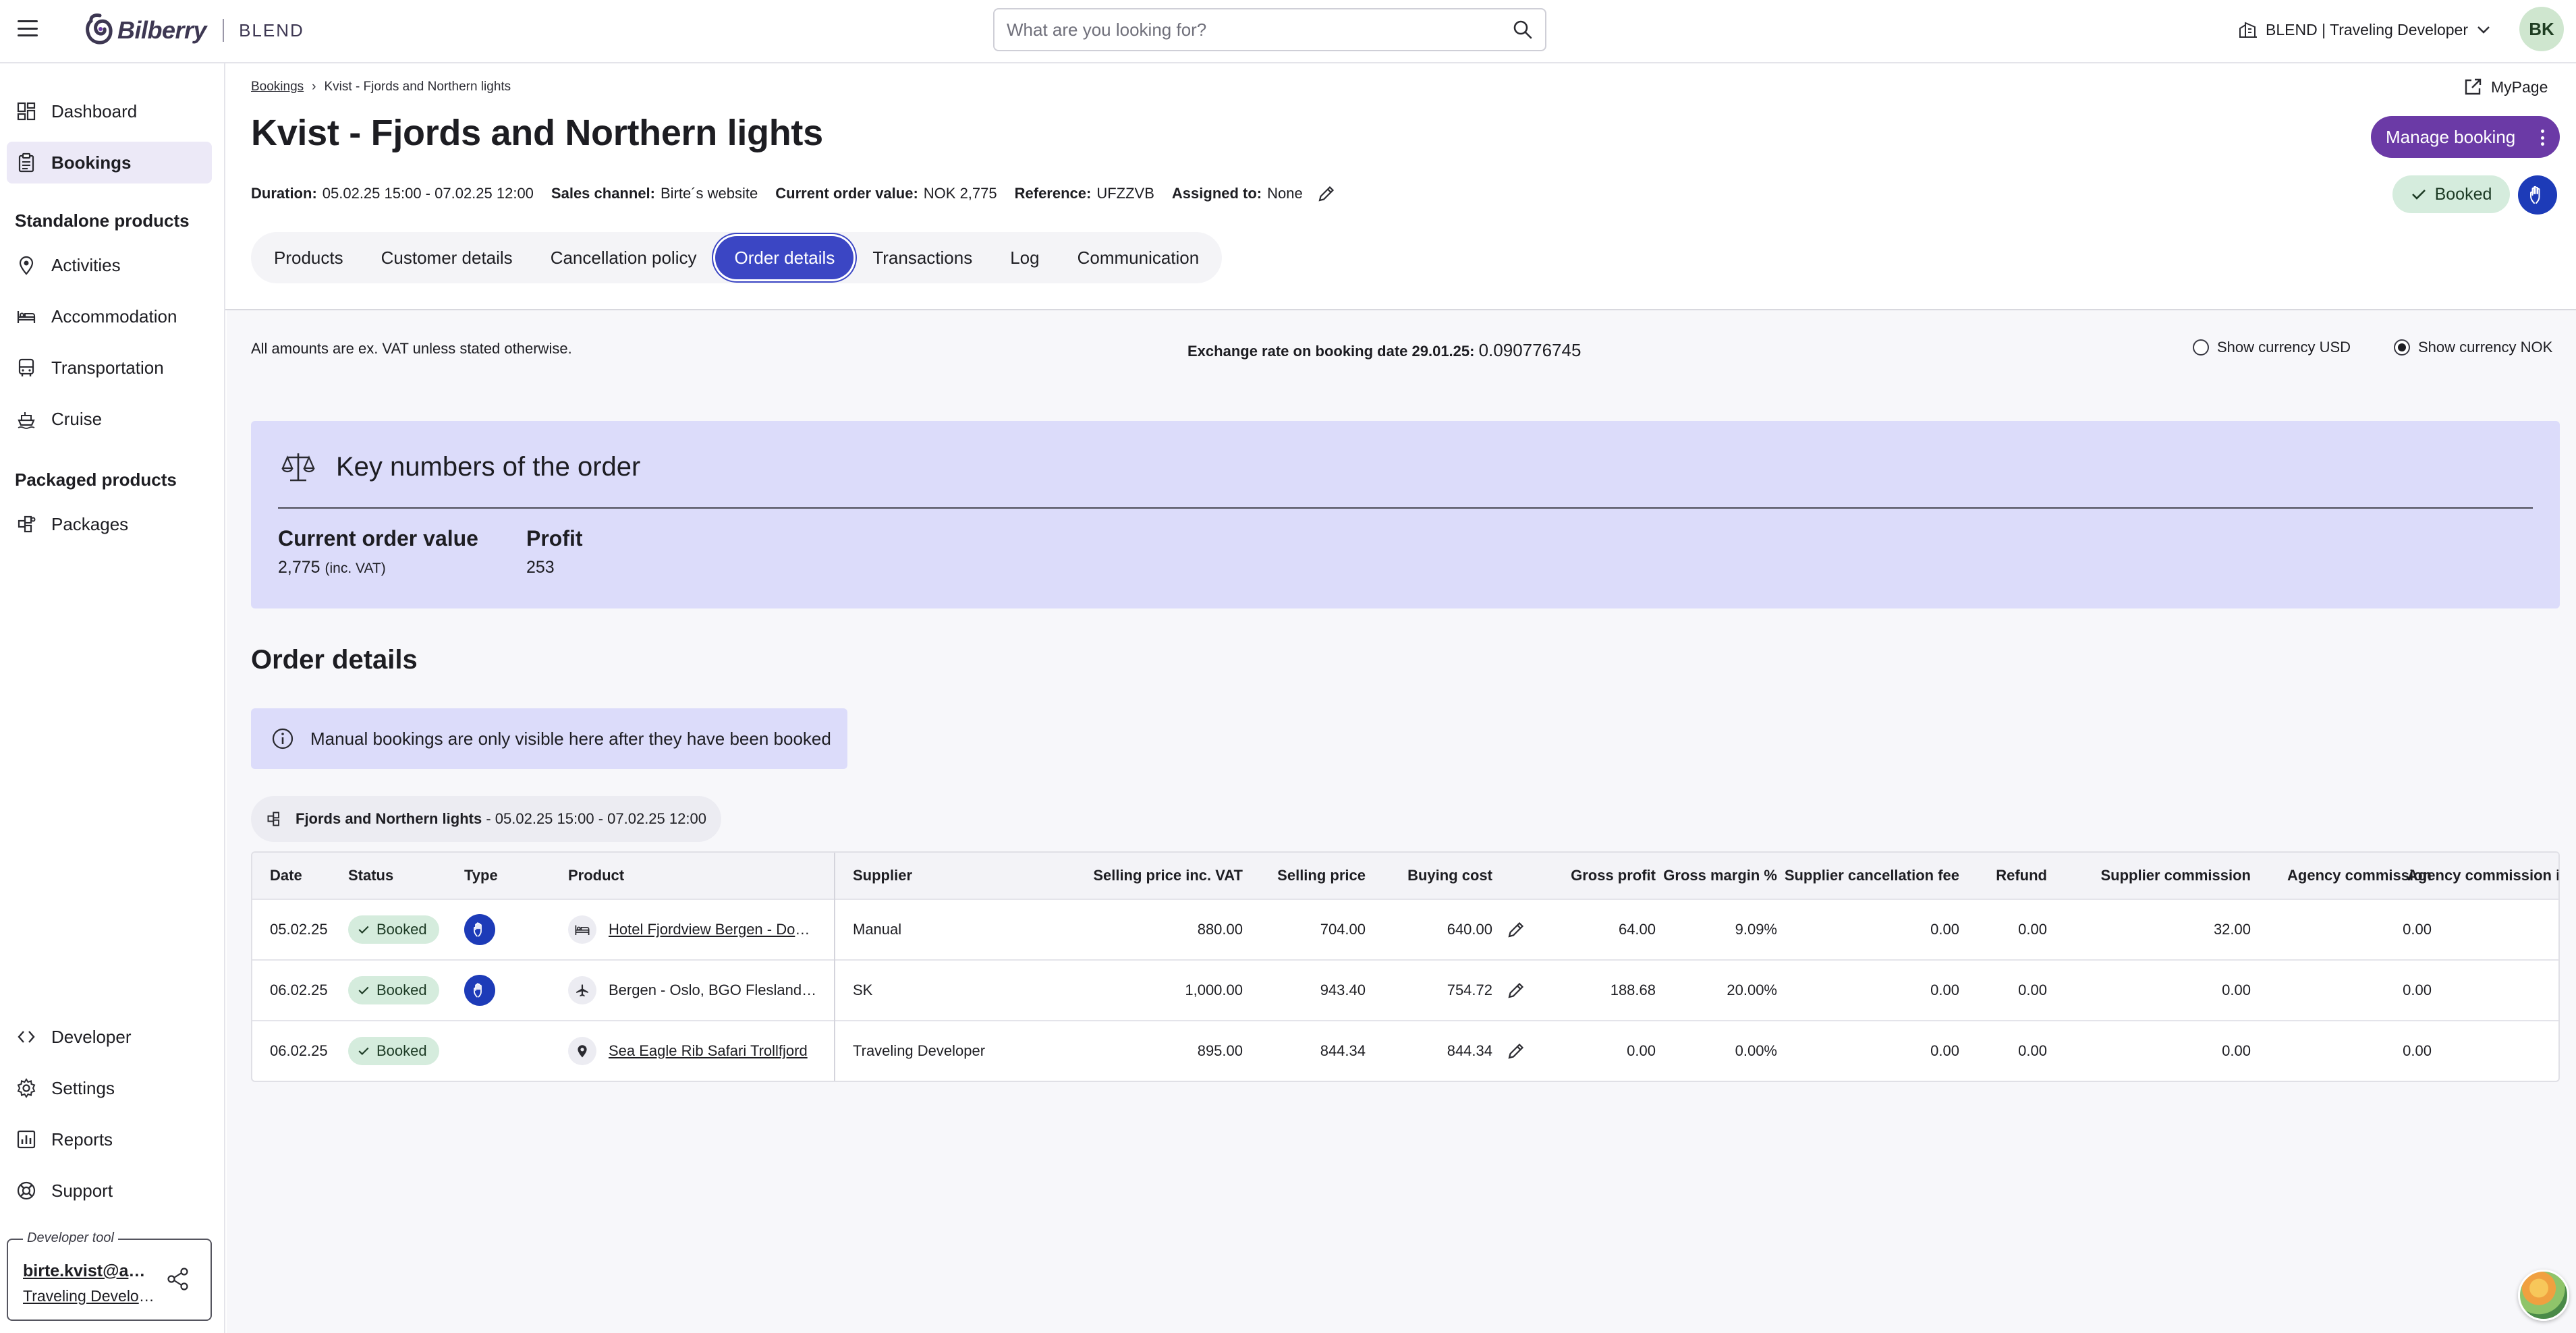 The image size is (2576, 1333). What do you see at coordinates (27, 524) in the screenshot?
I see `packages-icon` at bounding box center [27, 524].